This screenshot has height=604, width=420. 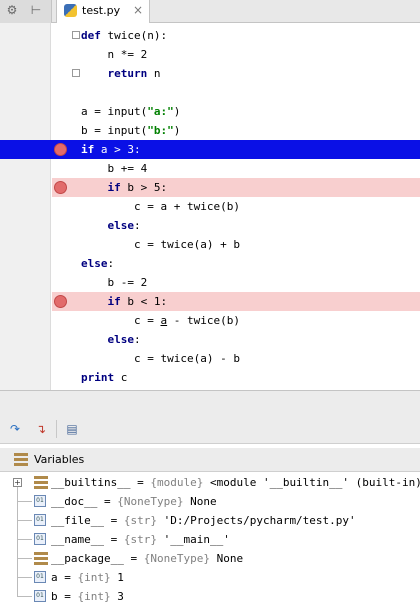 I want to click on tab-label: test.py, so click(x=101, y=10).